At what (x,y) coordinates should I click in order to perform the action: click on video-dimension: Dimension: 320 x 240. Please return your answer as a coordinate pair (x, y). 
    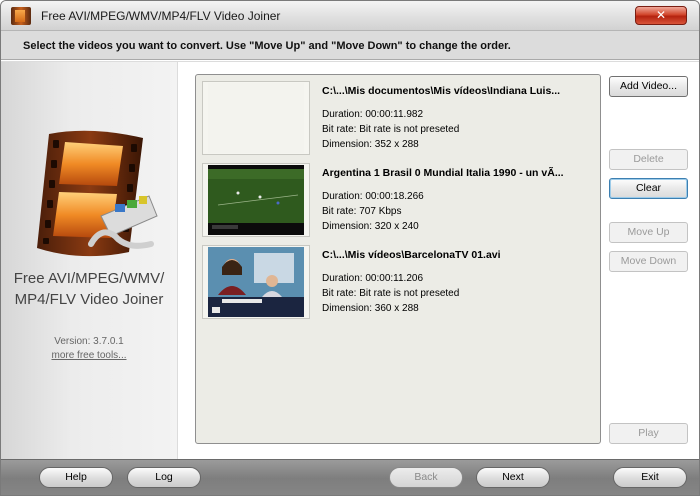
    Looking at the image, I should click on (370, 226).